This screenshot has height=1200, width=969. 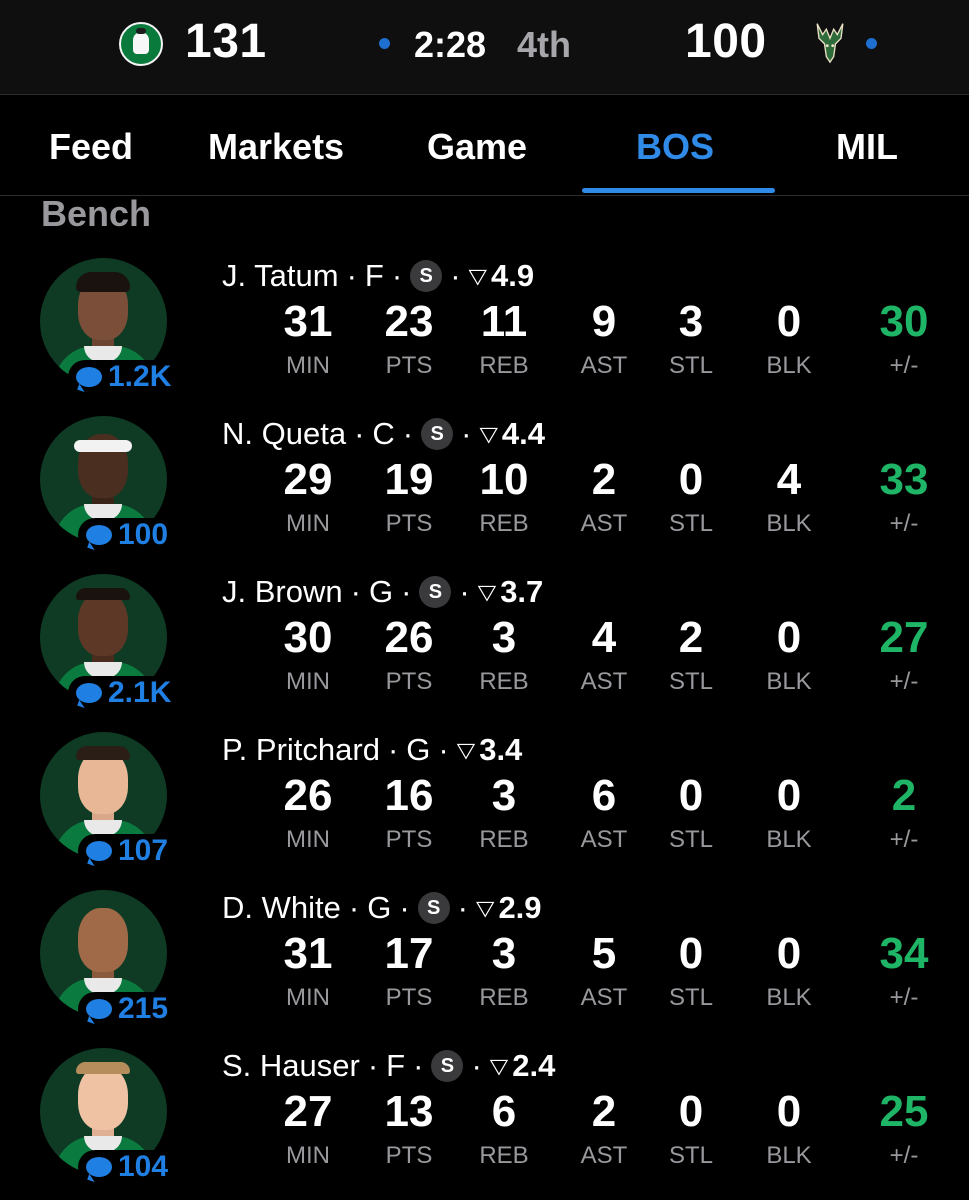 I want to click on player-rating: 3.7, so click(x=522, y=591).